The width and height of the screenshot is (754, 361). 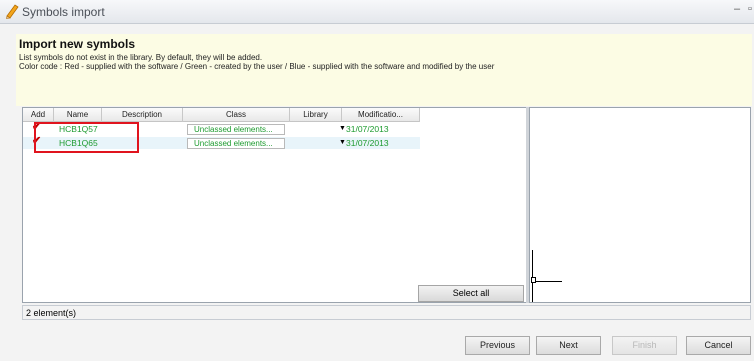 What do you see at coordinates (142, 115) in the screenshot?
I see `column-header-description: Description` at bounding box center [142, 115].